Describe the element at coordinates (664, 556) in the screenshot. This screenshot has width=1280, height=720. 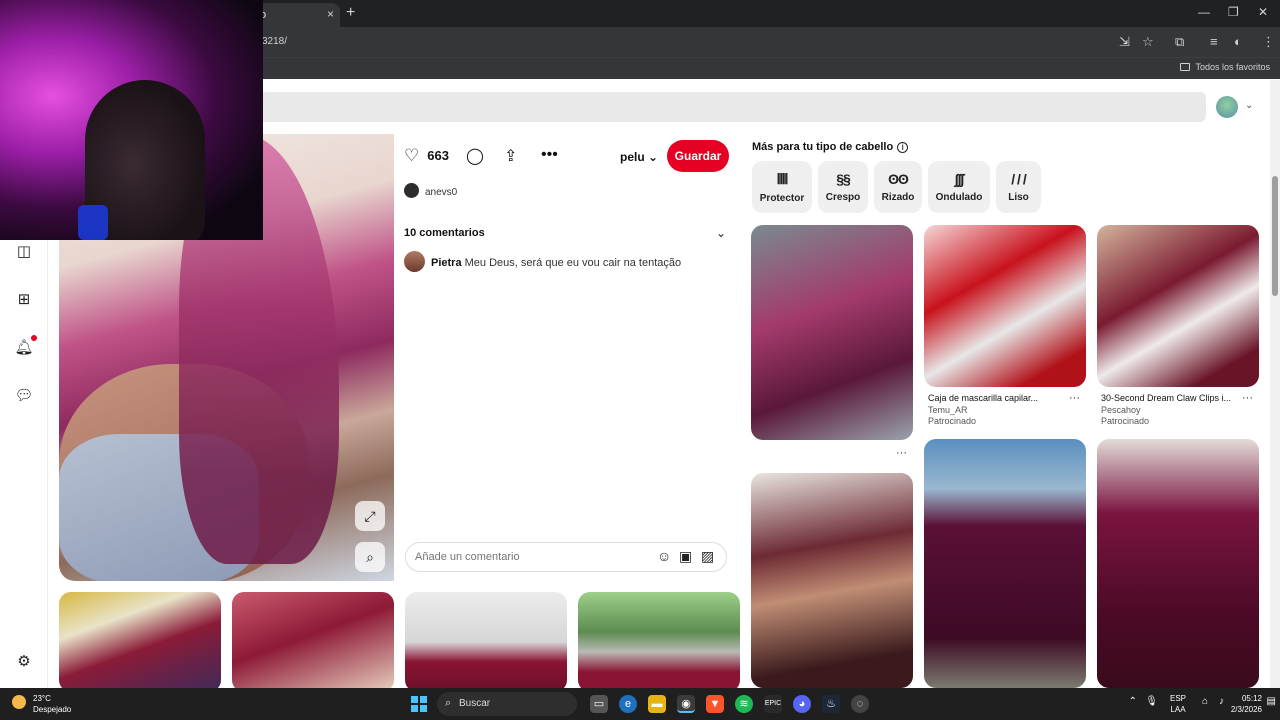
I see `emoji-icon: ☺` at that location.